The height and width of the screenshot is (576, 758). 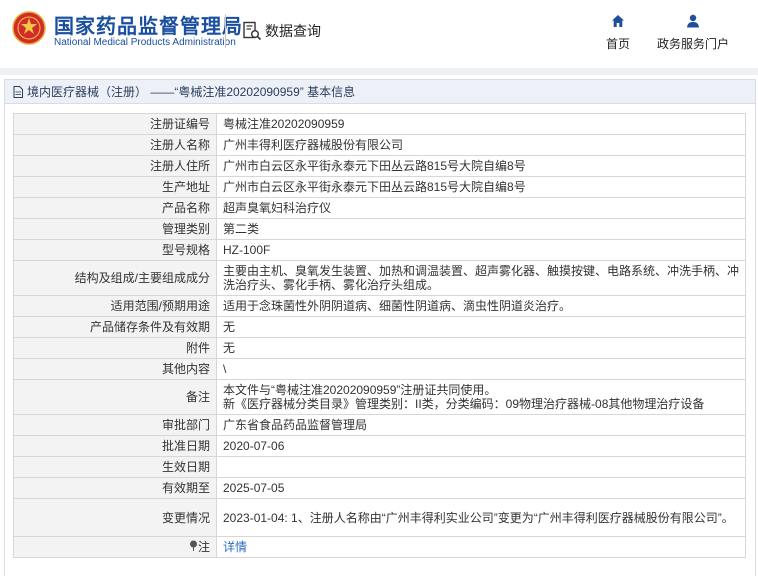 I want to click on table-row: 适用范围/预期用途 适用于念珠菌性外阴阴道病、细菌性阴道病、滴虫性阴道炎治疗。, so click(x=379, y=306).